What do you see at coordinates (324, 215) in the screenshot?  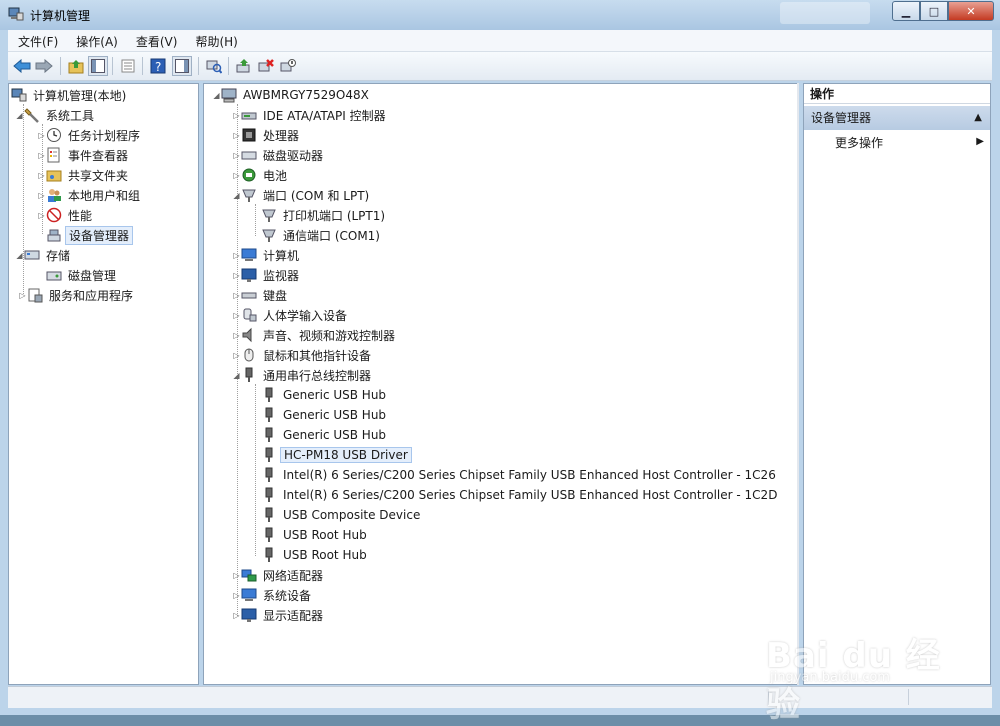 I see `device-printer-port: 打印机端口 (LPT1)` at bounding box center [324, 215].